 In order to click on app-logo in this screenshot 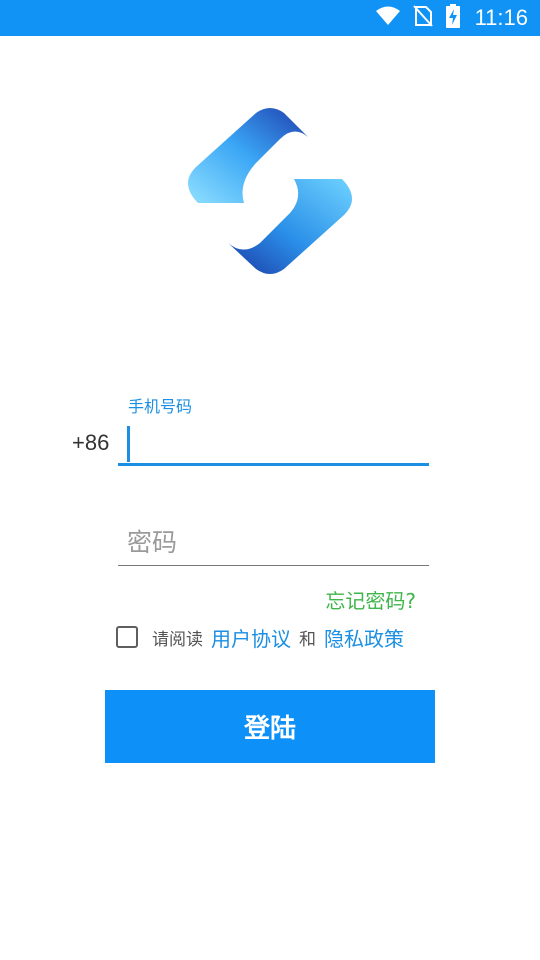, I will do `click(270, 191)`.